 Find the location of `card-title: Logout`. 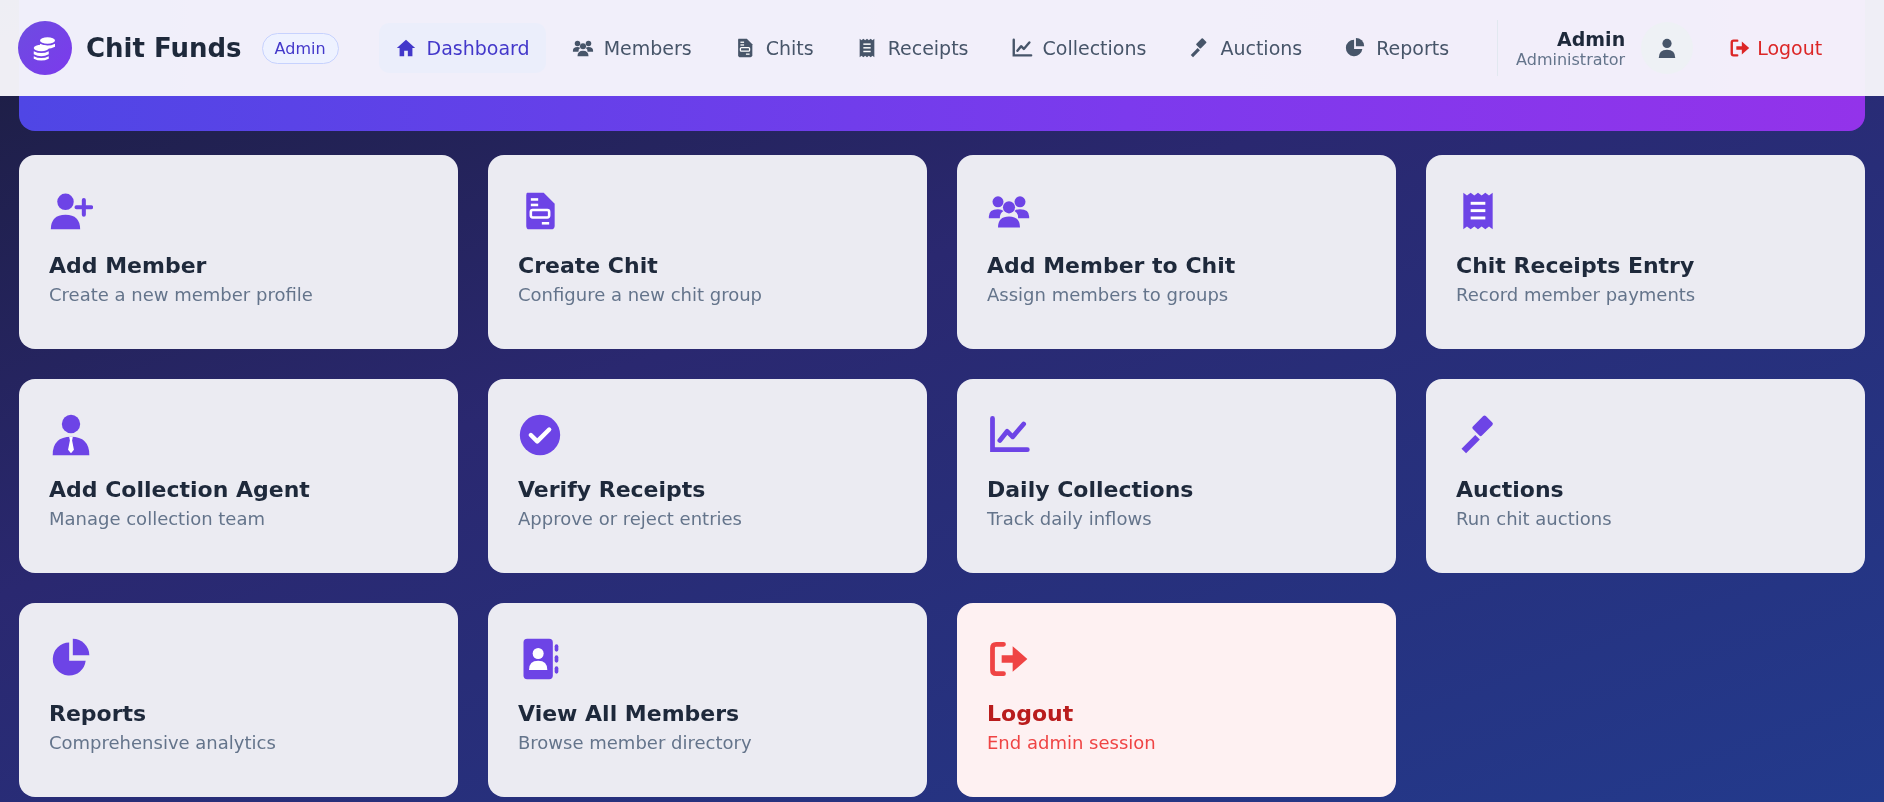

card-title: Logout is located at coordinates (1030, 713).